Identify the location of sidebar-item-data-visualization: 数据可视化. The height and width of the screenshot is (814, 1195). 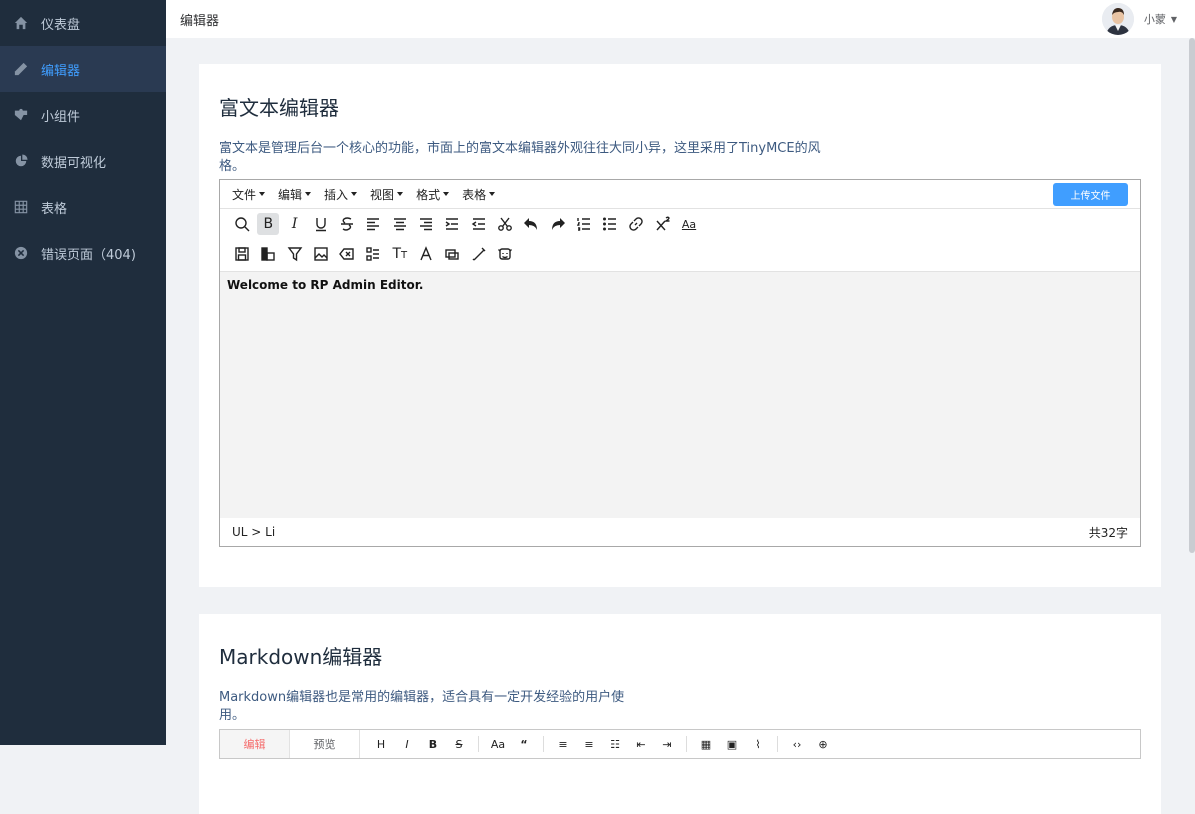
(83, 161).